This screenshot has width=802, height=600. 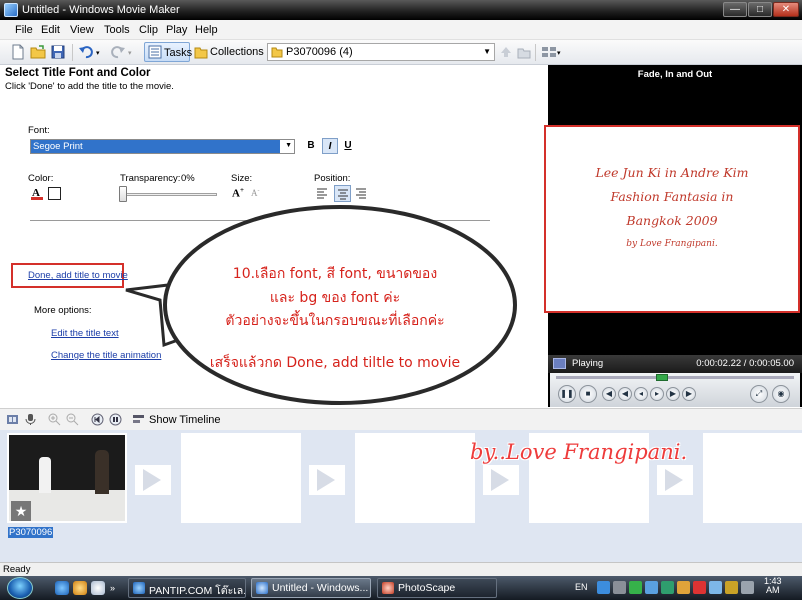 What do you see at coordinates (335, 298) in the screenshot?
I see `callout-line-2: และ bg ของ font ค่ะ` at bounding box center [335, 298].